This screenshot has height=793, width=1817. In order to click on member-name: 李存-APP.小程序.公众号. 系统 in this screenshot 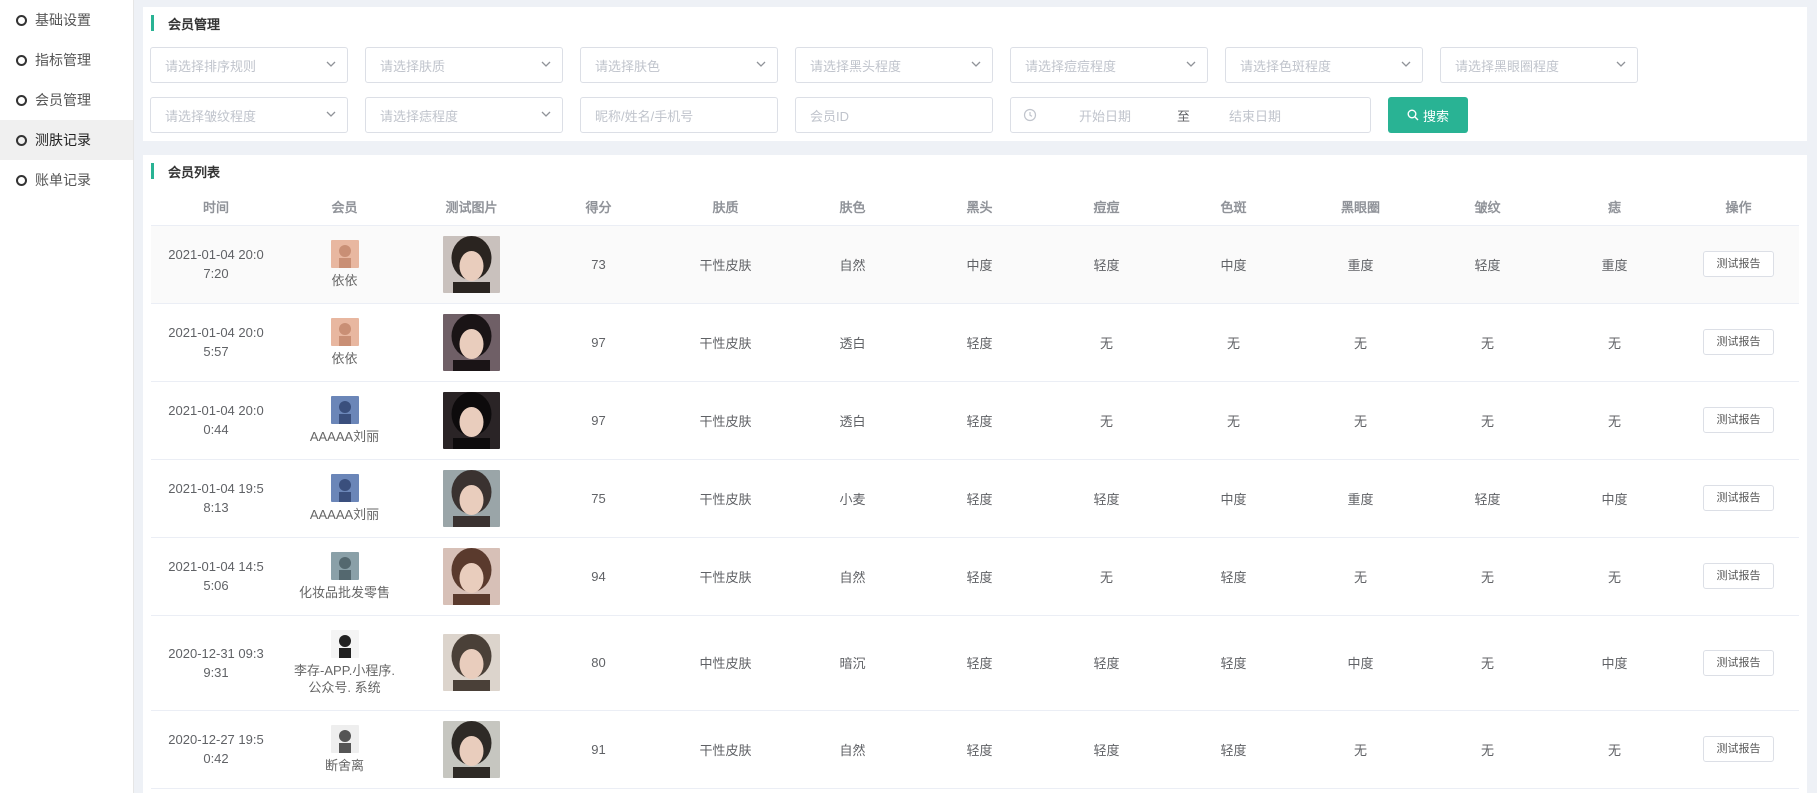, I will do `click(344, 678)`.